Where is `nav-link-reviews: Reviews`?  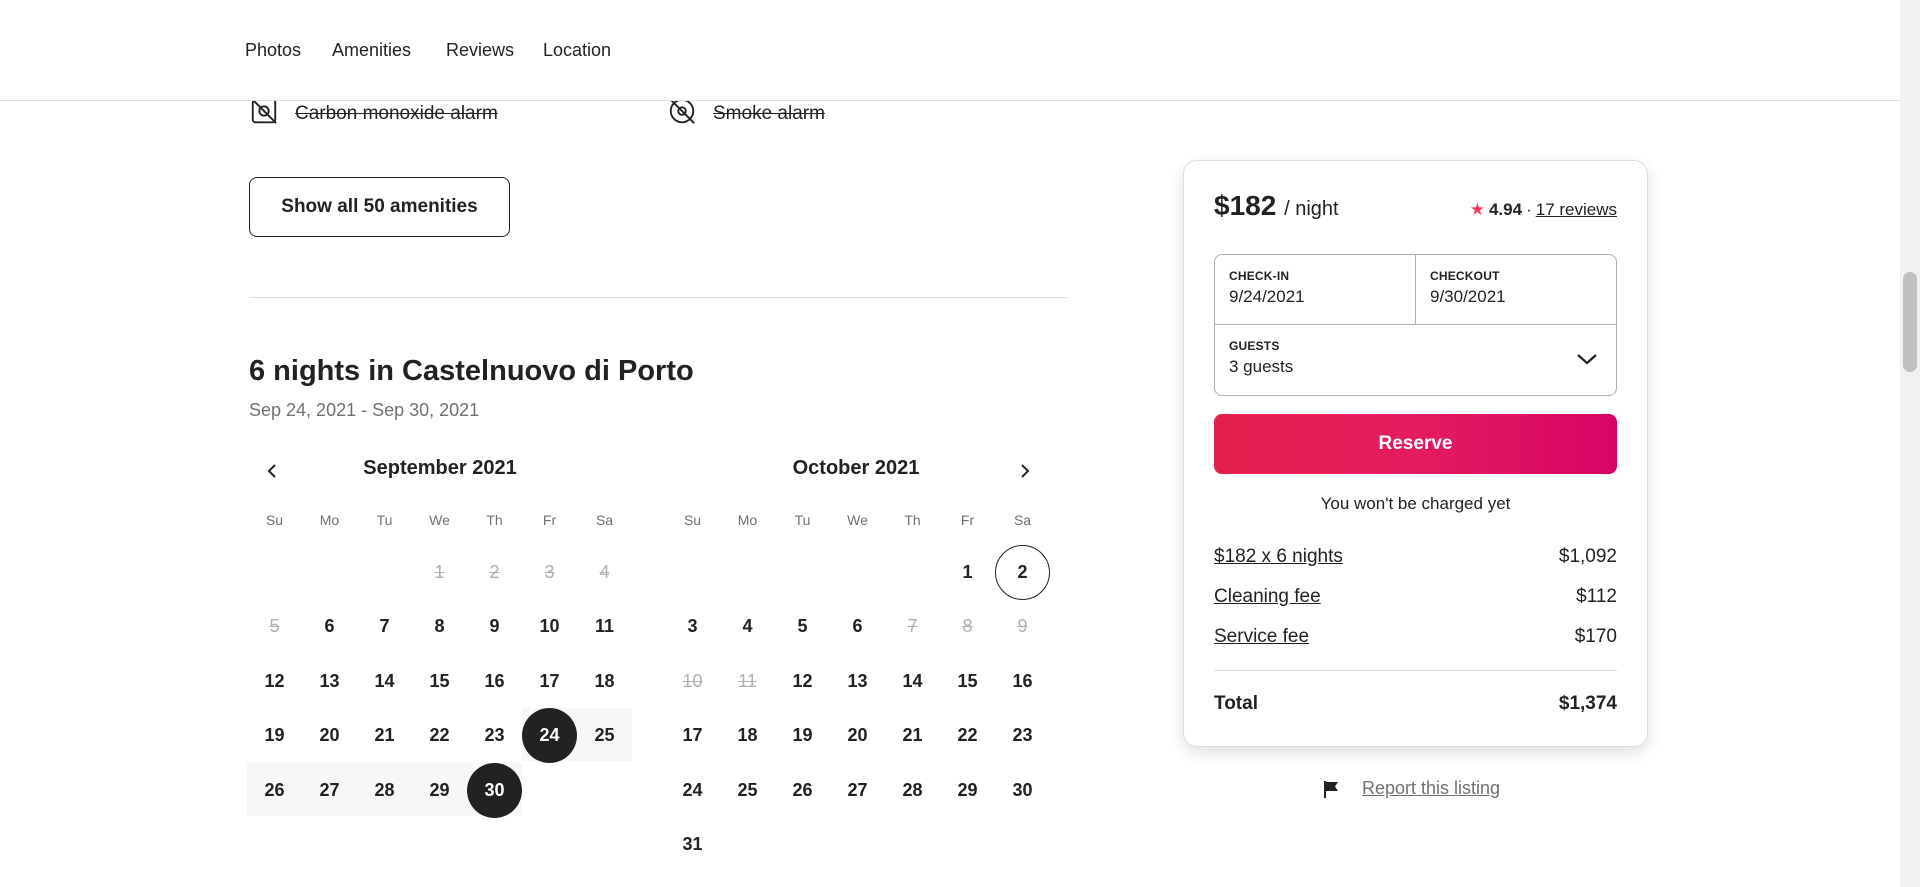 nav-link-reviews: Reviews is located at coordinates (480, 50).